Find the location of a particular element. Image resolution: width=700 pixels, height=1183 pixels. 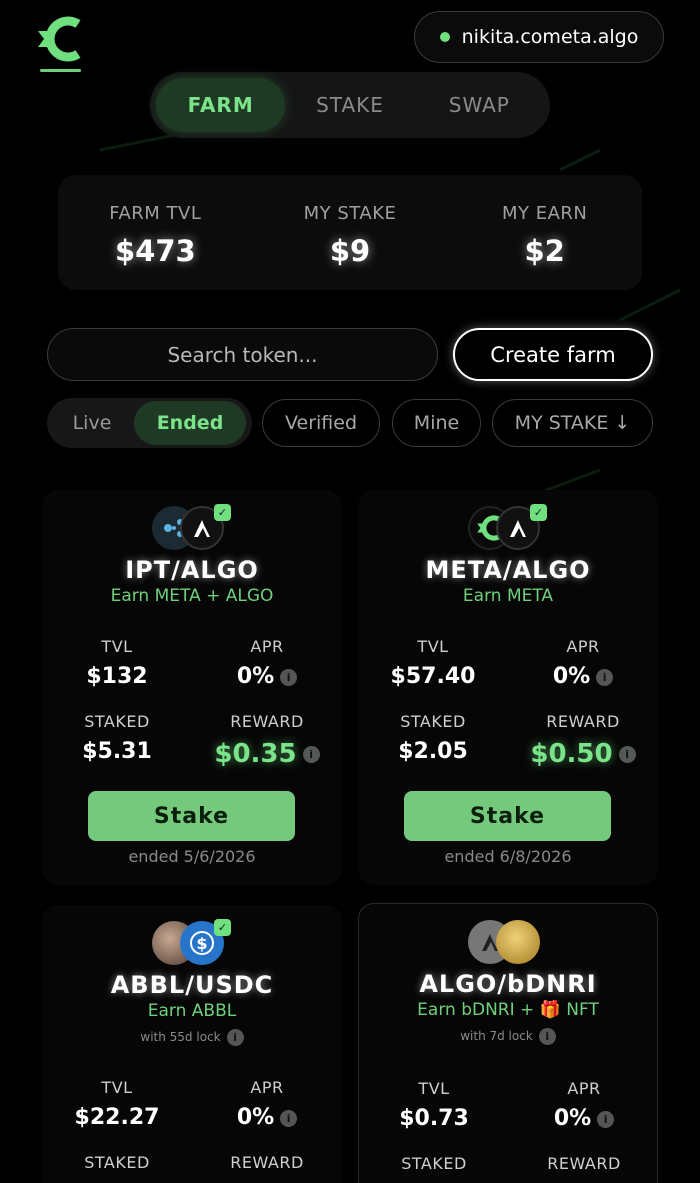

app-logo is located at coordinates (61, 44).